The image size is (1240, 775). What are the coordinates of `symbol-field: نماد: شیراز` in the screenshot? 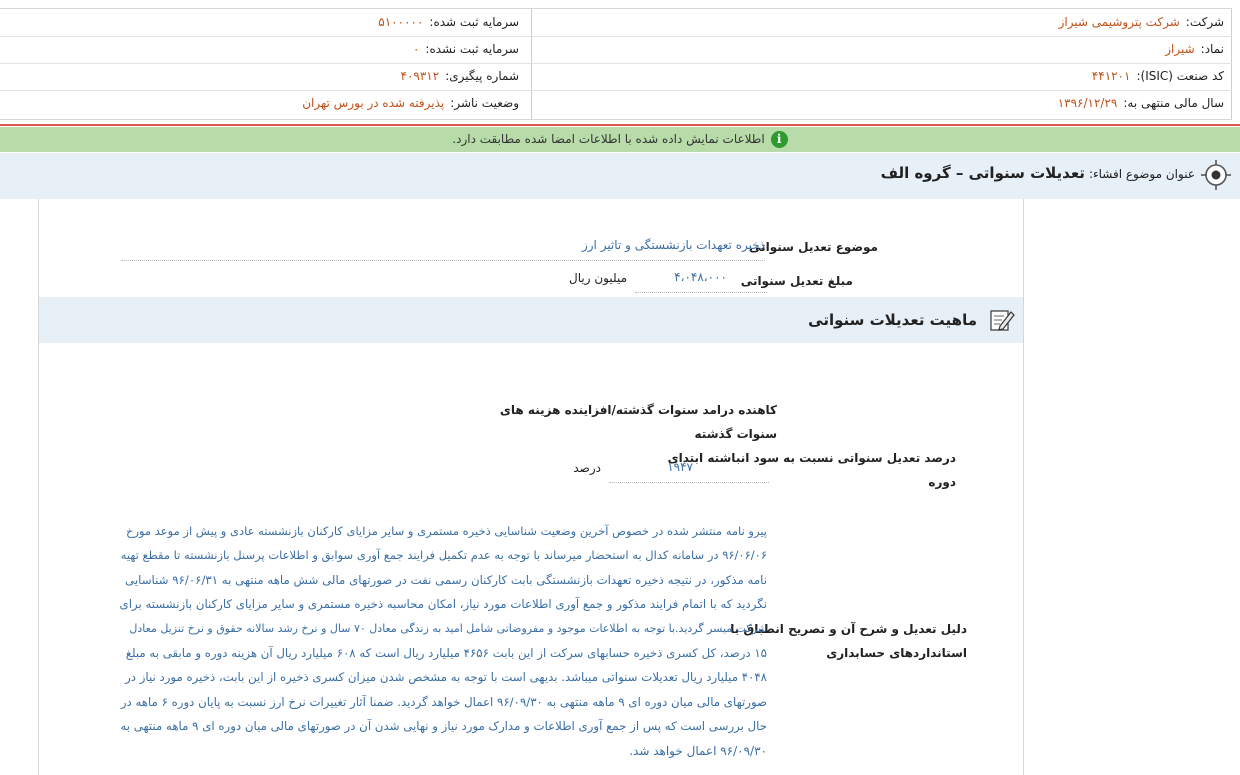 It's located at (1194, 49).